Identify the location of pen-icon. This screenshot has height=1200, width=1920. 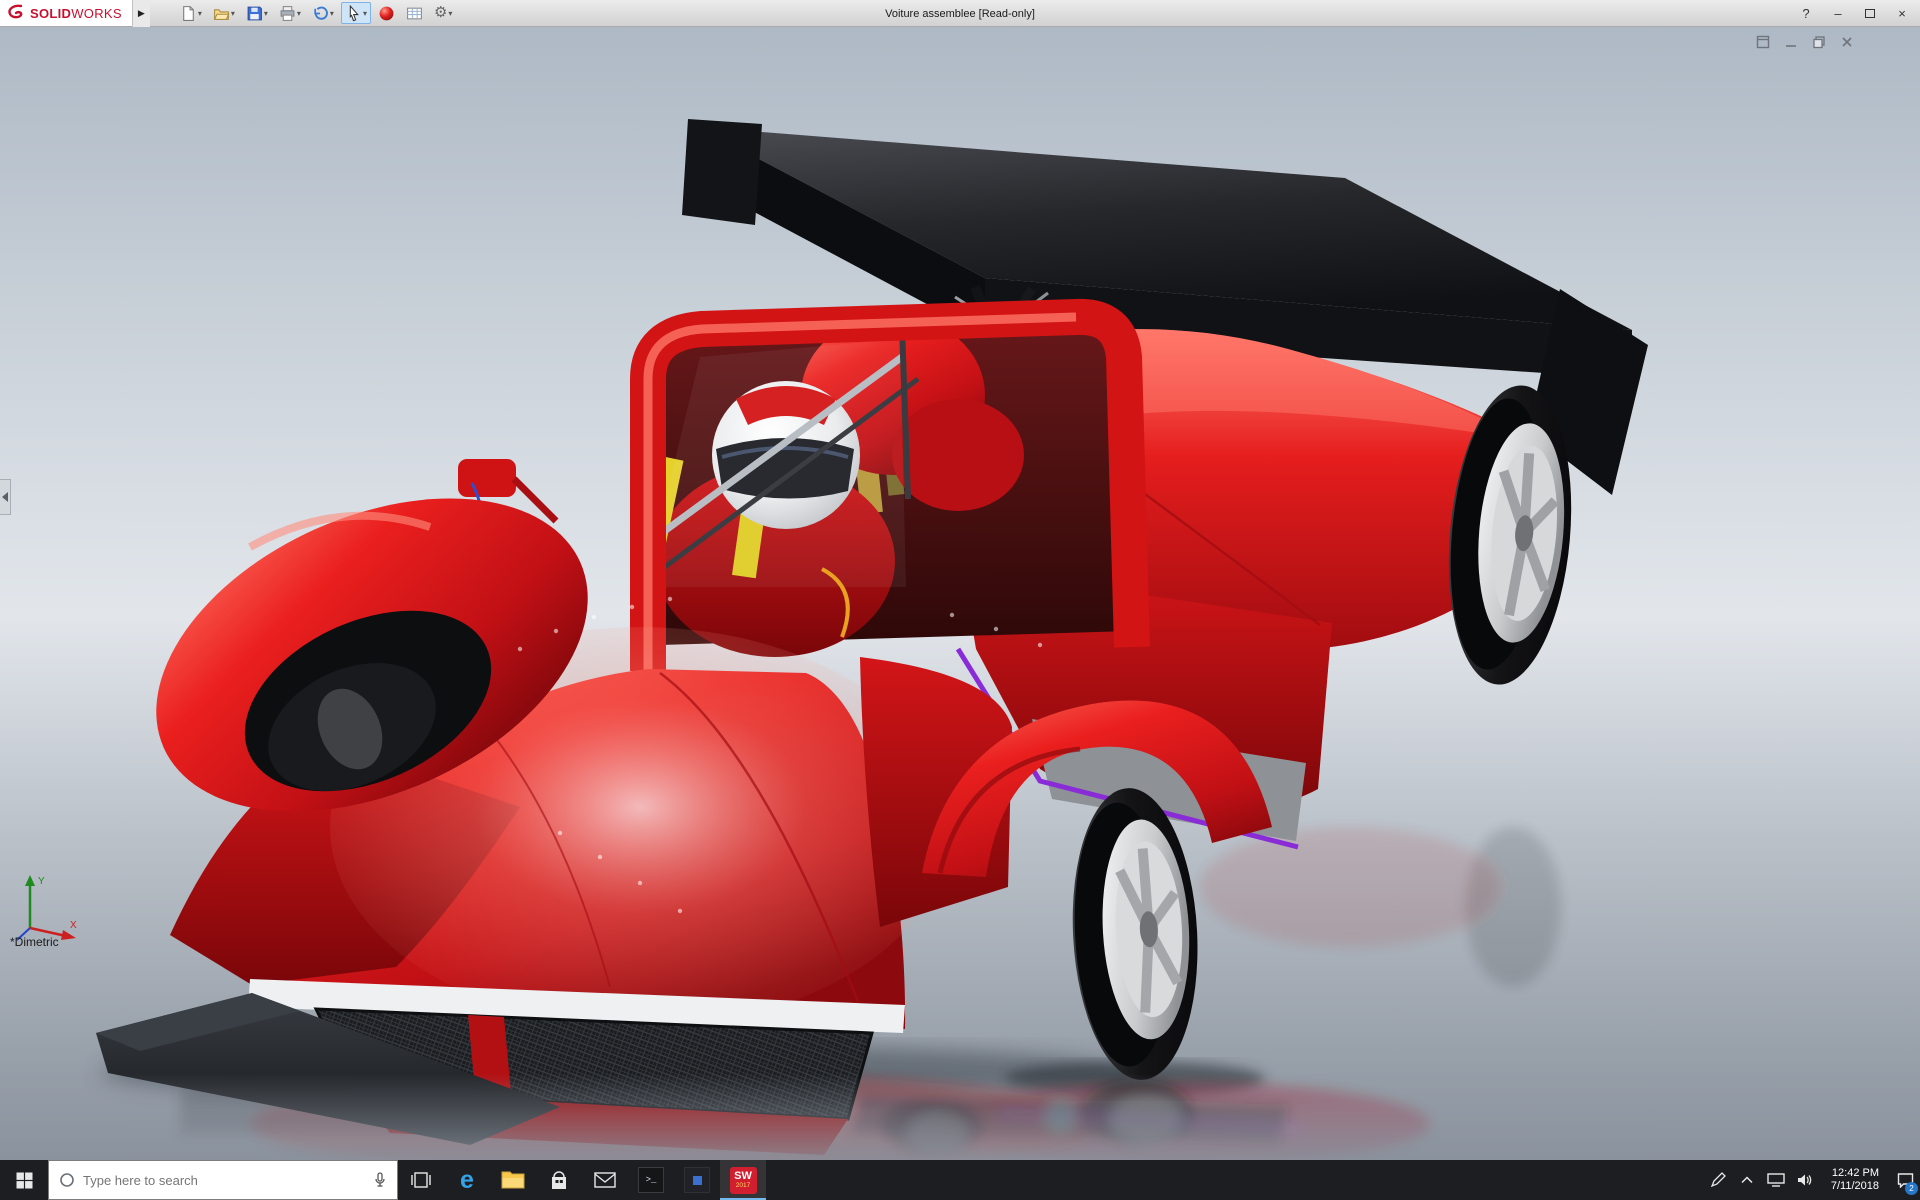
(1718, 1180).